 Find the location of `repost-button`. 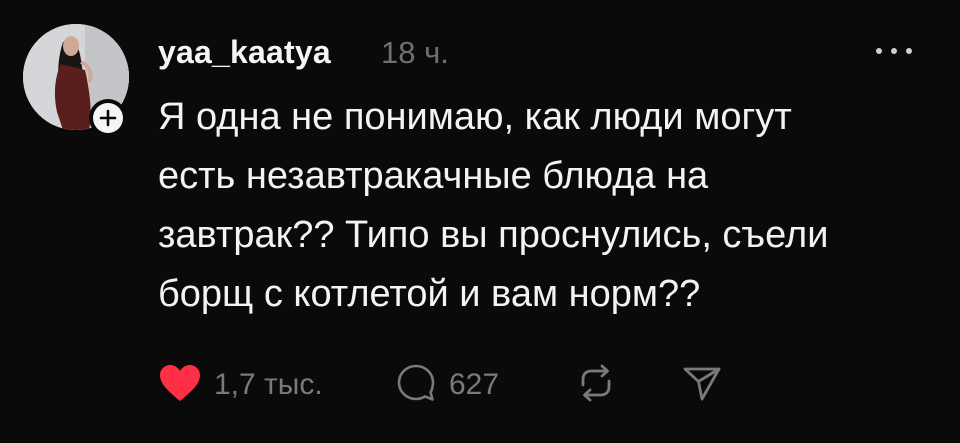

repost-button is located at coordinates (596, 385).